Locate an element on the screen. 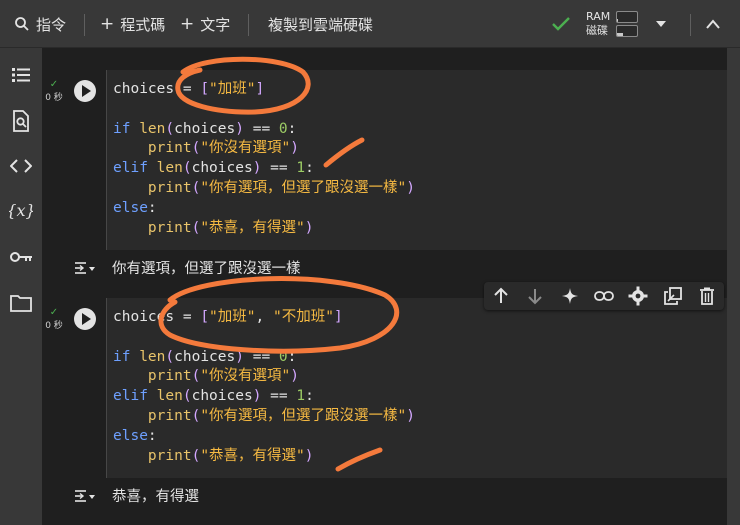 The height and width of the screenshot is (525, 740). variables-button: {x} is located at coordinates (21, 211).